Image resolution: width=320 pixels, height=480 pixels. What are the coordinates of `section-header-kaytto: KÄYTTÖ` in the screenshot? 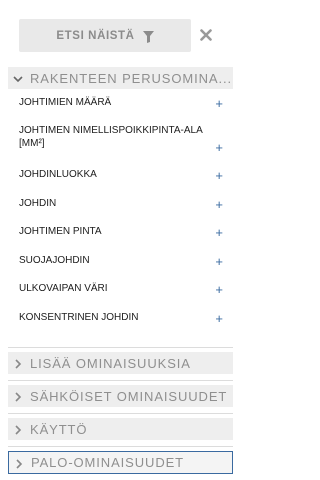 It's located at (120, 429).